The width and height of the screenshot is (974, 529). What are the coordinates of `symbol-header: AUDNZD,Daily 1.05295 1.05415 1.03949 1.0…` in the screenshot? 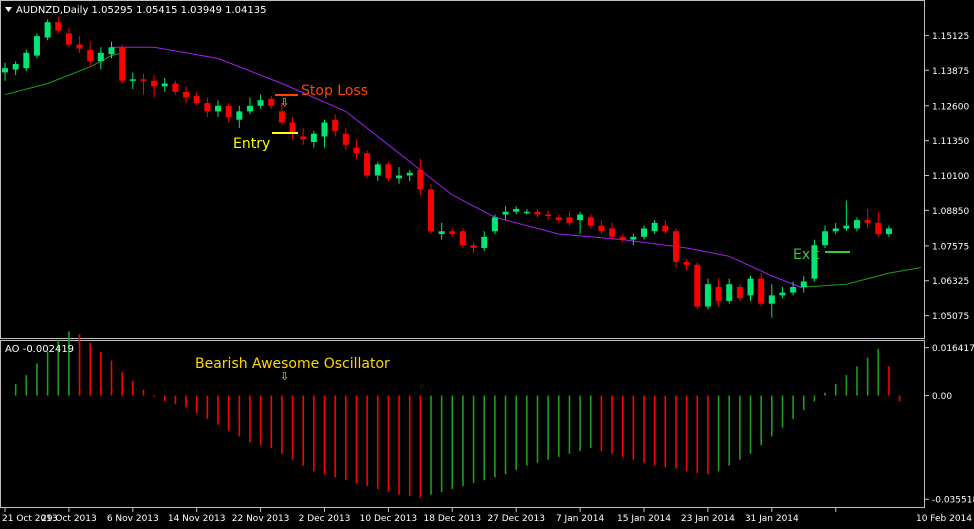 It's located at (141, 10).